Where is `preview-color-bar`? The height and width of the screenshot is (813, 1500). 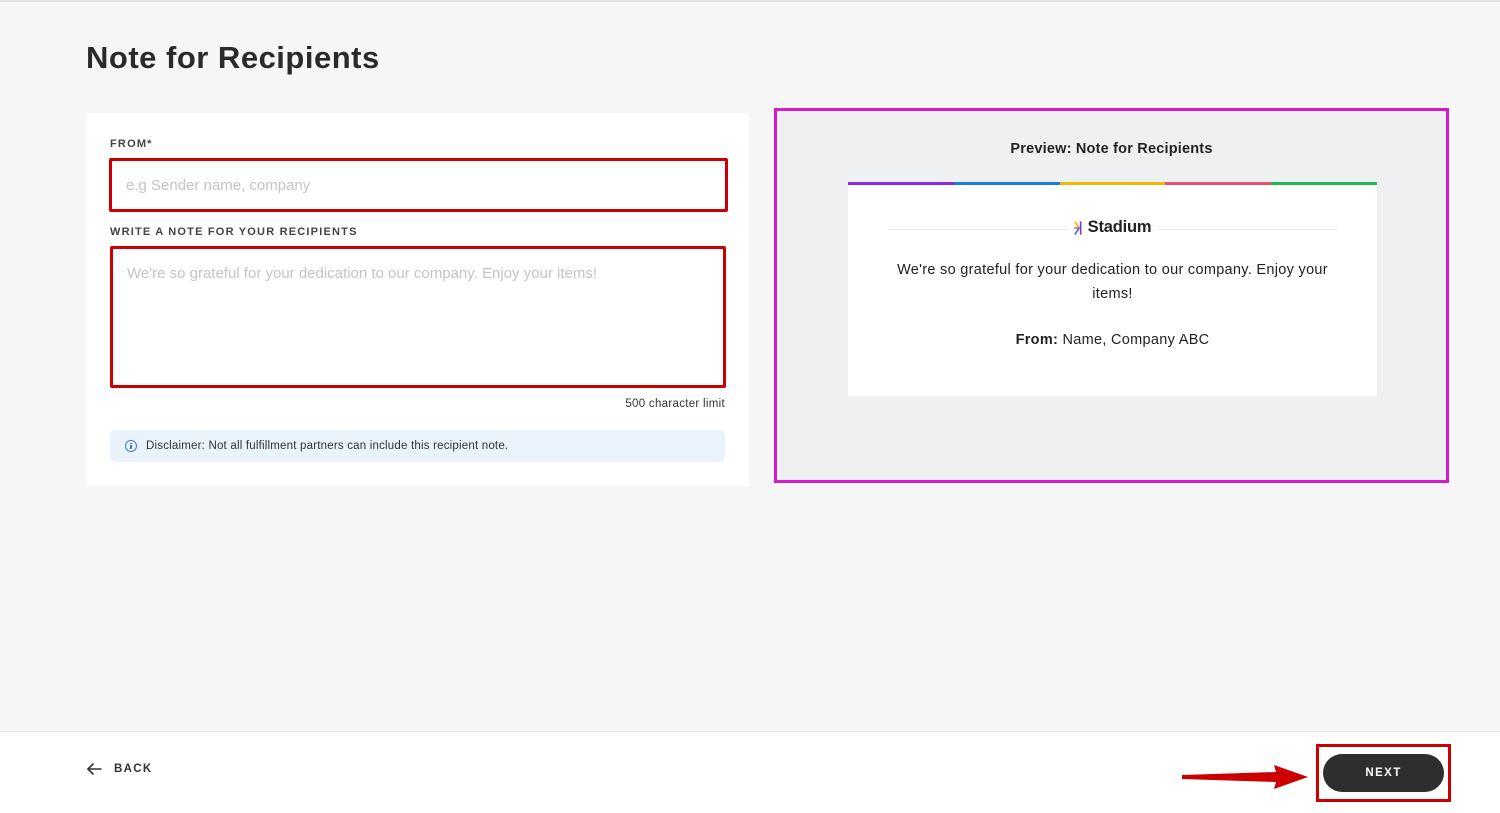 preview-color-bar is located at coordinates (1112, 183).